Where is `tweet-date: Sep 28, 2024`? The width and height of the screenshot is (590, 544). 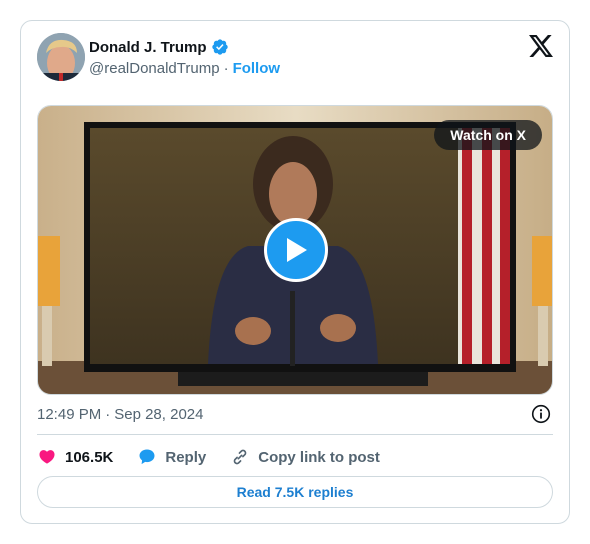
tweet-date: Sep 28, 2024 is located at coordinates (159, 414).